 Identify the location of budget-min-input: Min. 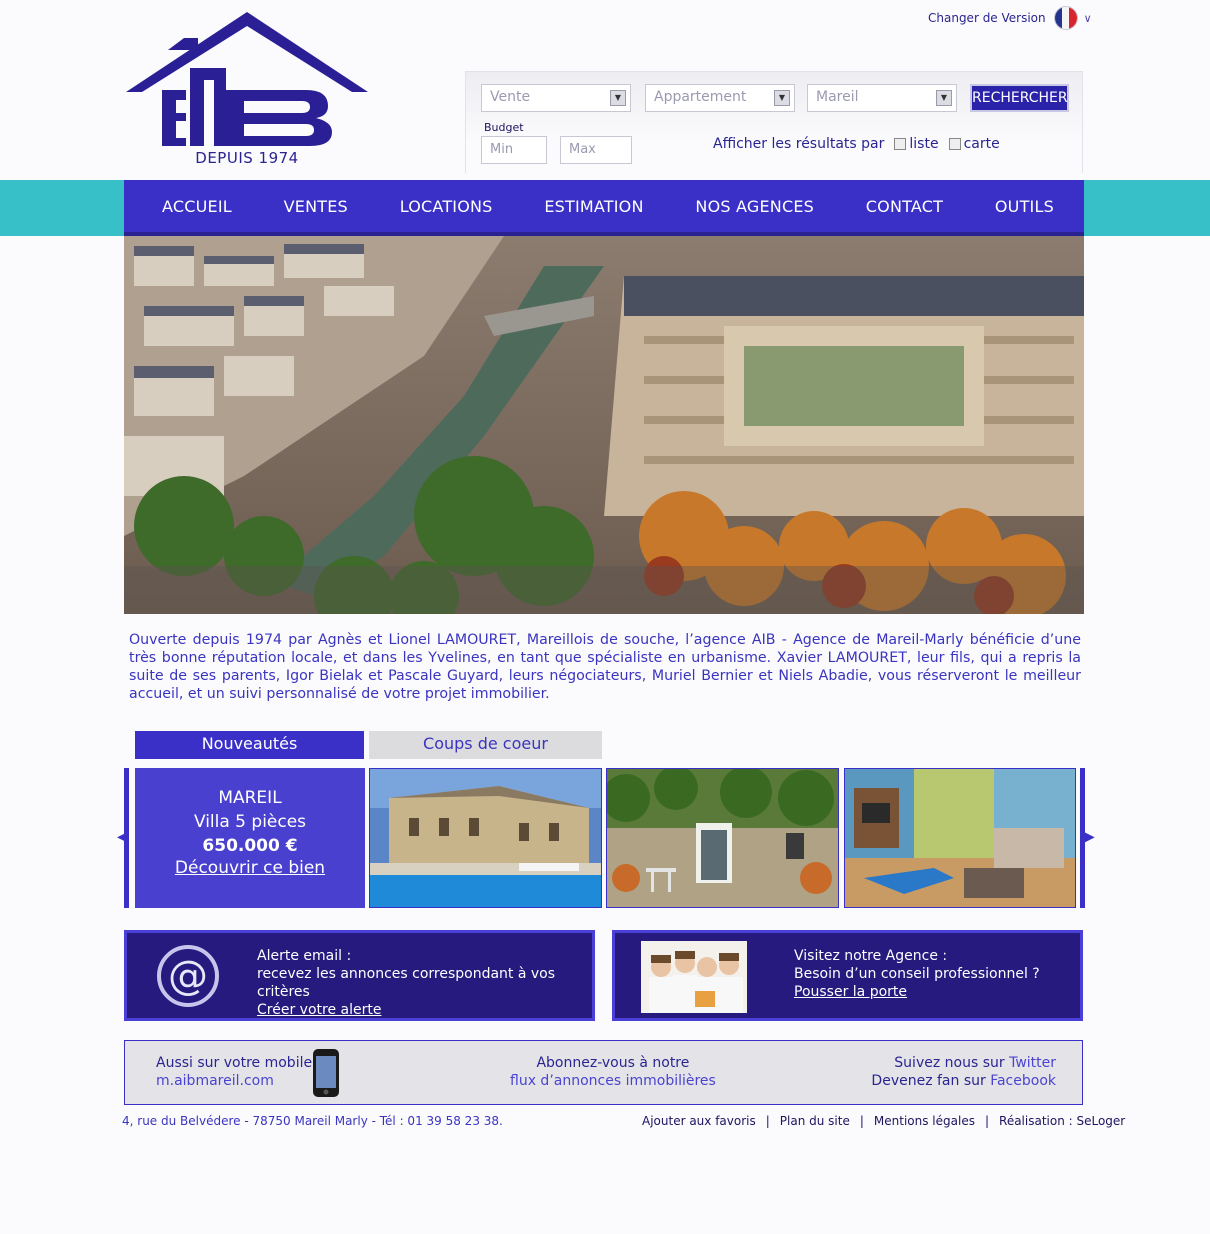
(514, 150).